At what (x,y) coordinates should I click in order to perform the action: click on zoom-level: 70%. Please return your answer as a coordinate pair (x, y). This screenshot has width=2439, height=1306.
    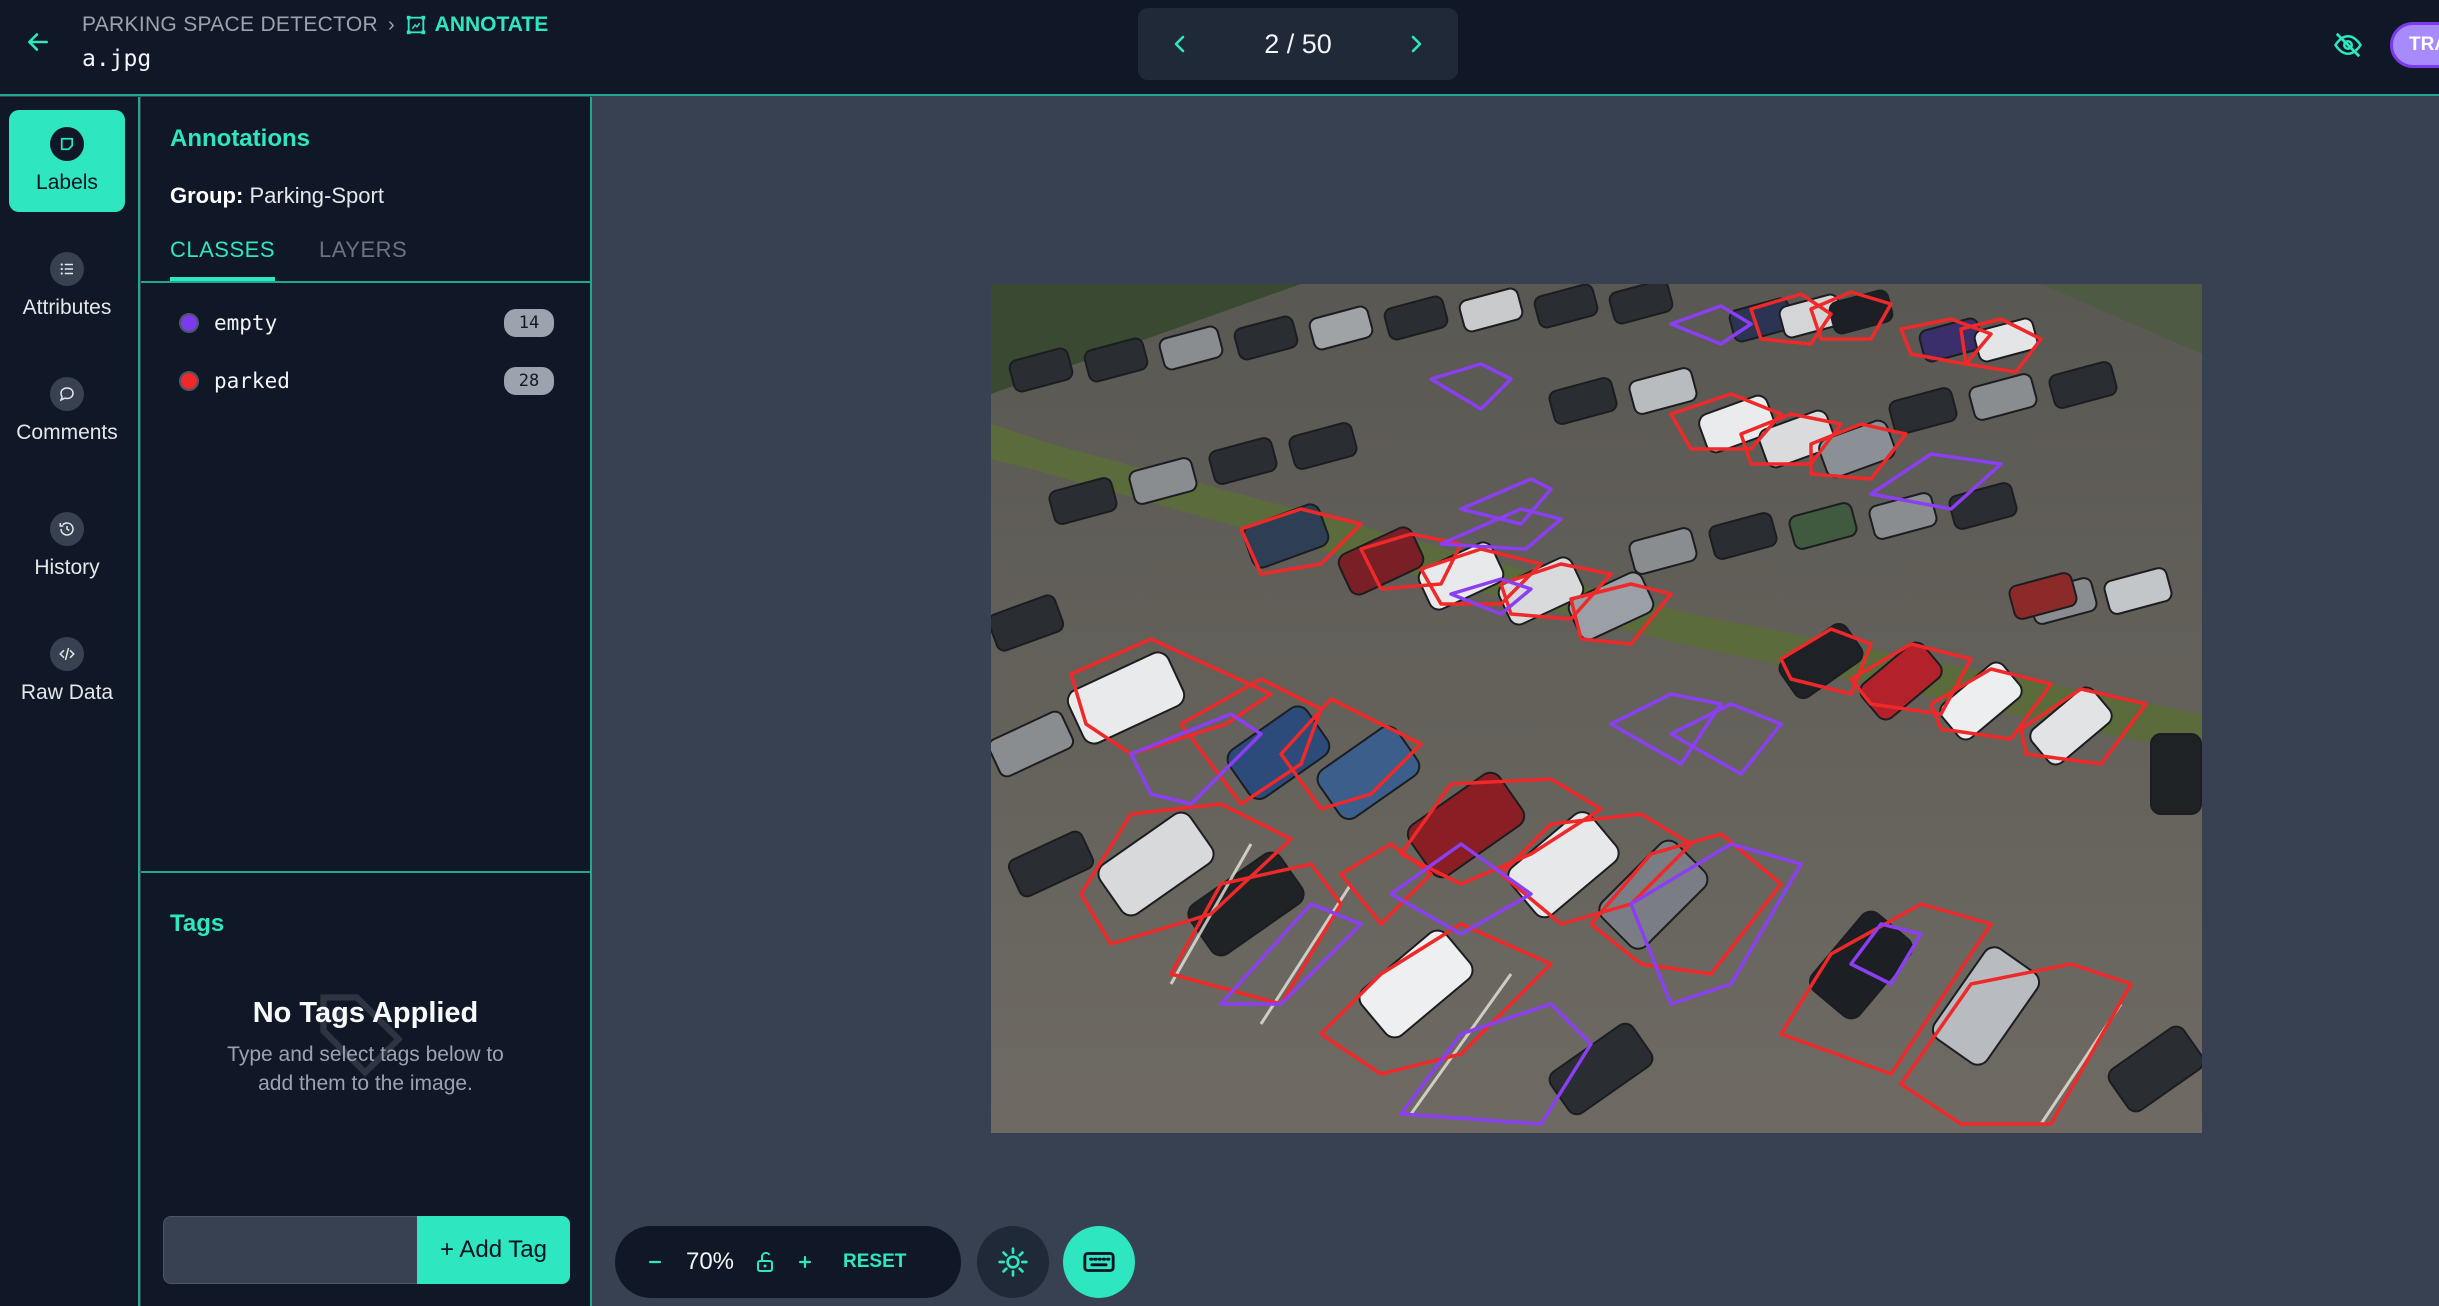
    Looking at the image, I should click on (710, 1261).